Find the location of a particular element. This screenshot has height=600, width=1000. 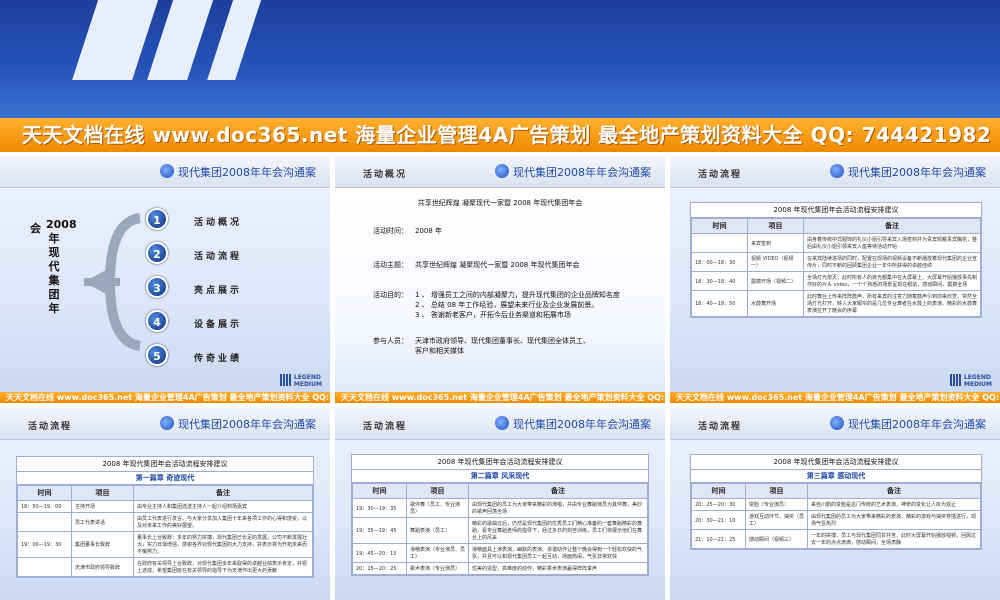

chapter-title: 第二篇章 风采现代 is located at coordinates (500, 476).